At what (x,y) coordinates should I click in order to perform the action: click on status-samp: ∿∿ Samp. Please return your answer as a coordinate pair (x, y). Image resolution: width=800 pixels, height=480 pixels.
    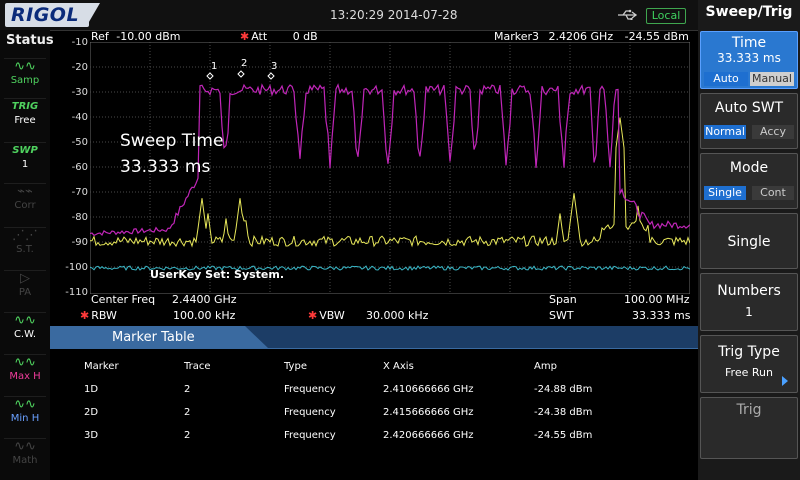
    Looking at the image, I should click on (25, 76).